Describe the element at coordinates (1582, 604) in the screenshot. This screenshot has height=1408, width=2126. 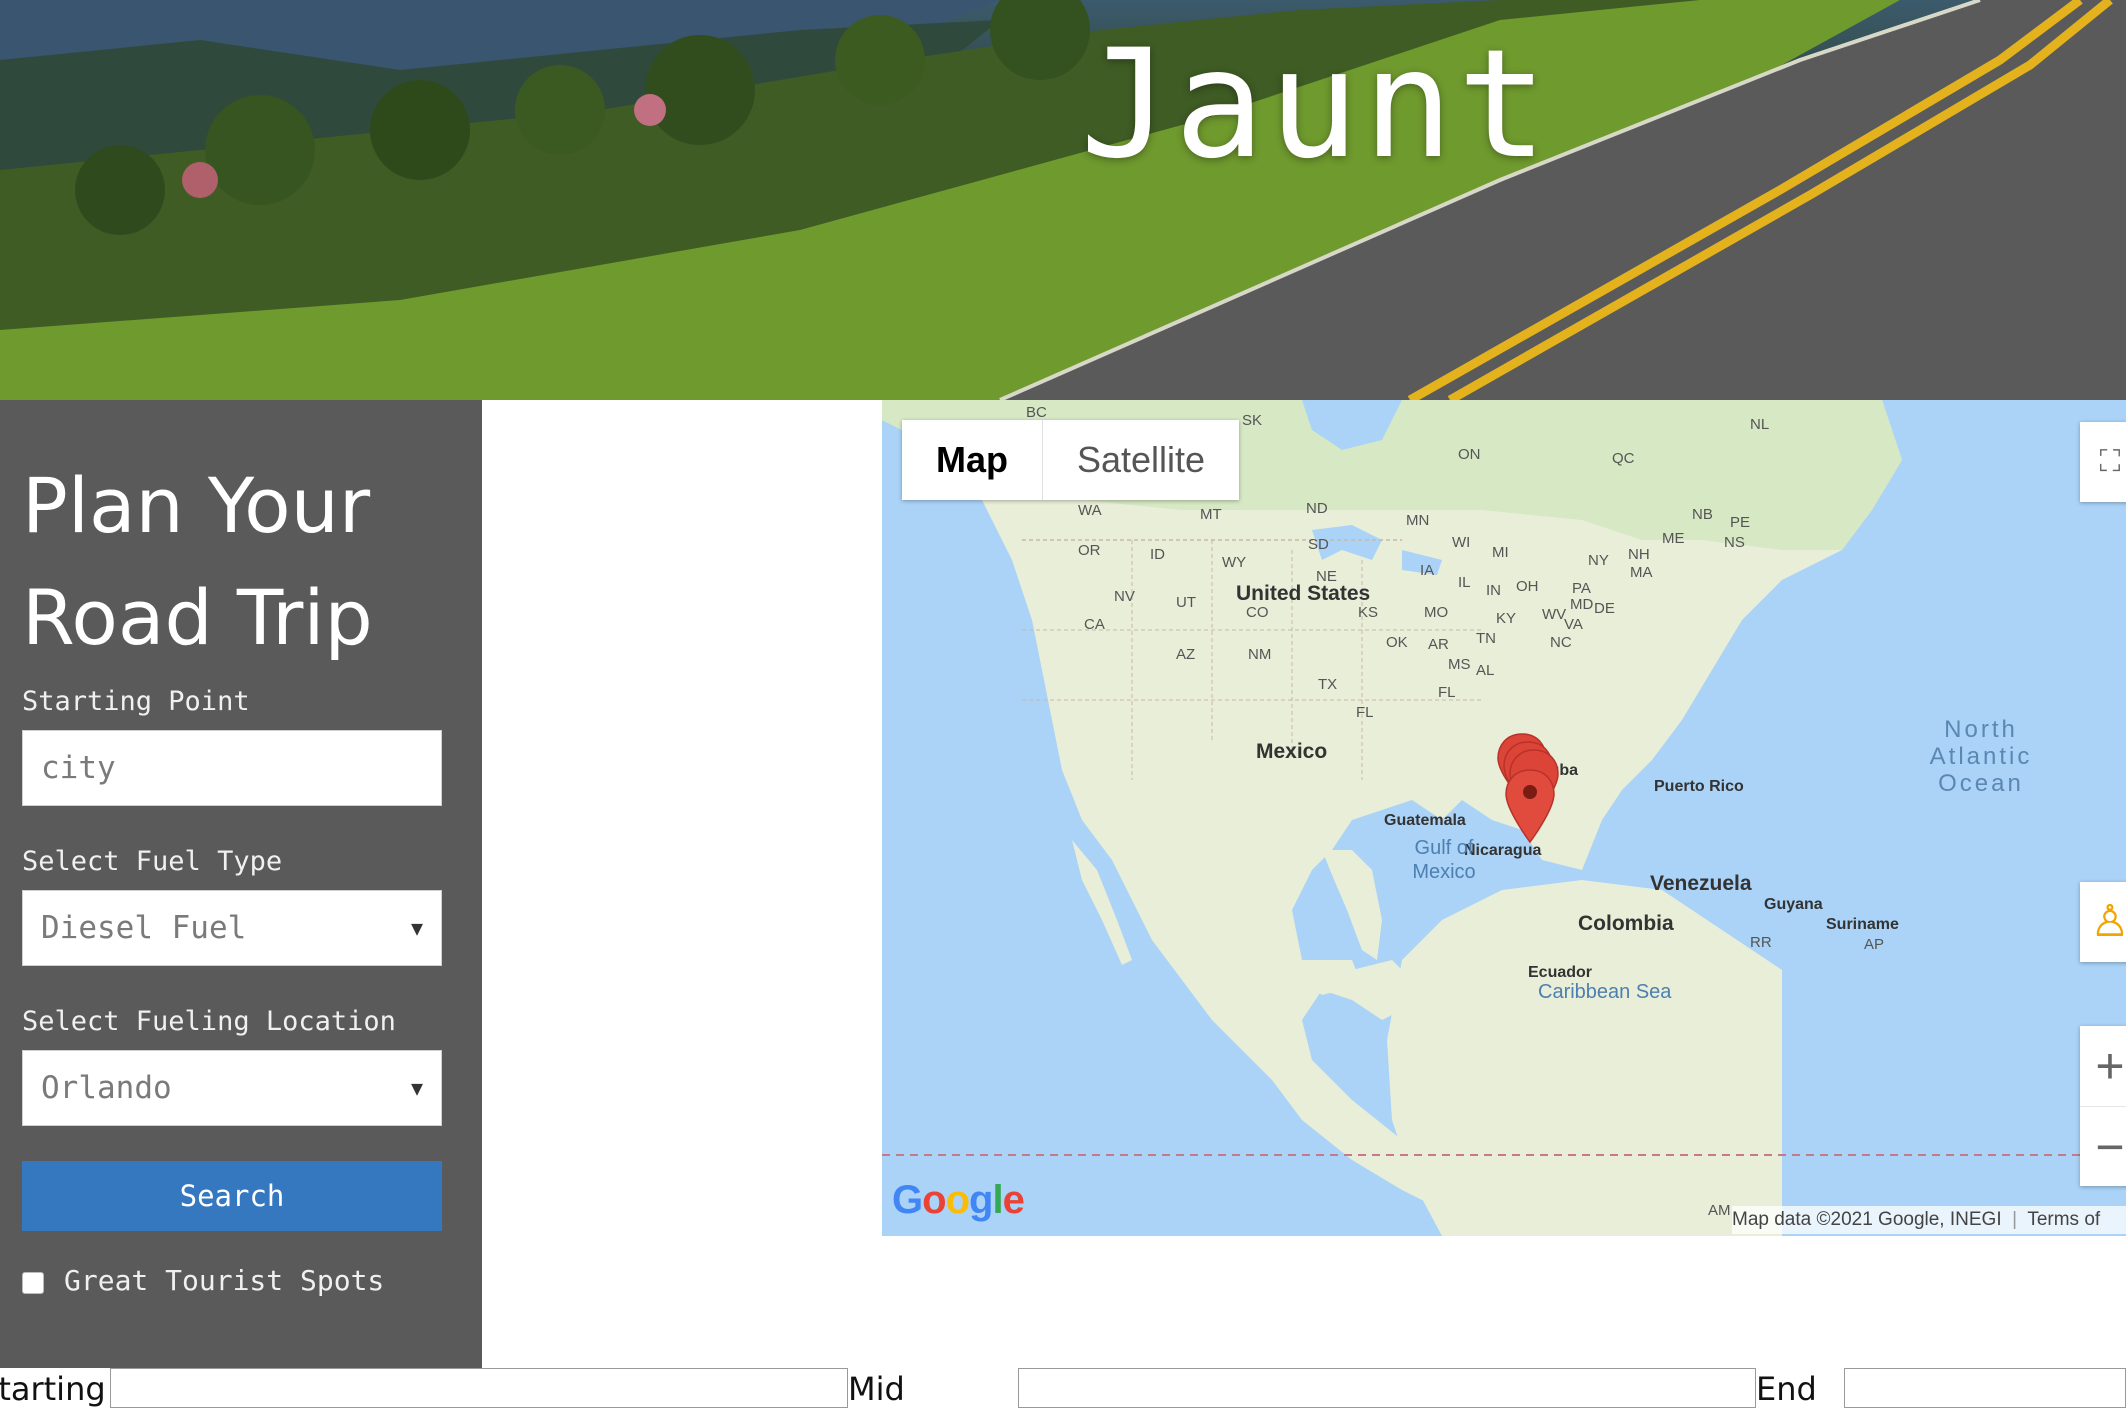
I see `map-label-state: MD` at that location.